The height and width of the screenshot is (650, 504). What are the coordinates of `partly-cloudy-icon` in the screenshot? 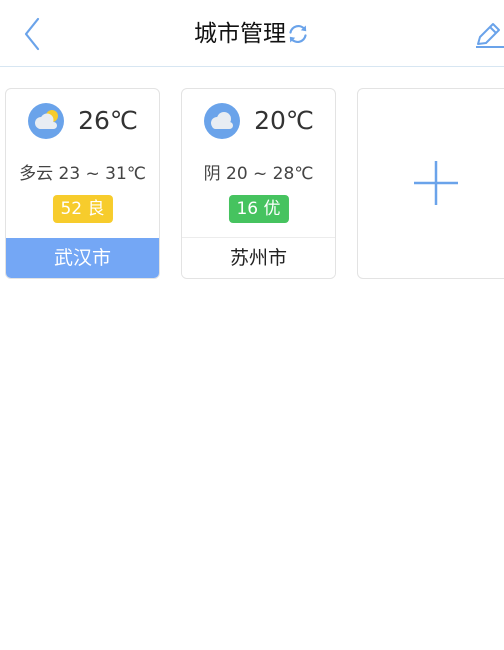 It's located at (46, 121).